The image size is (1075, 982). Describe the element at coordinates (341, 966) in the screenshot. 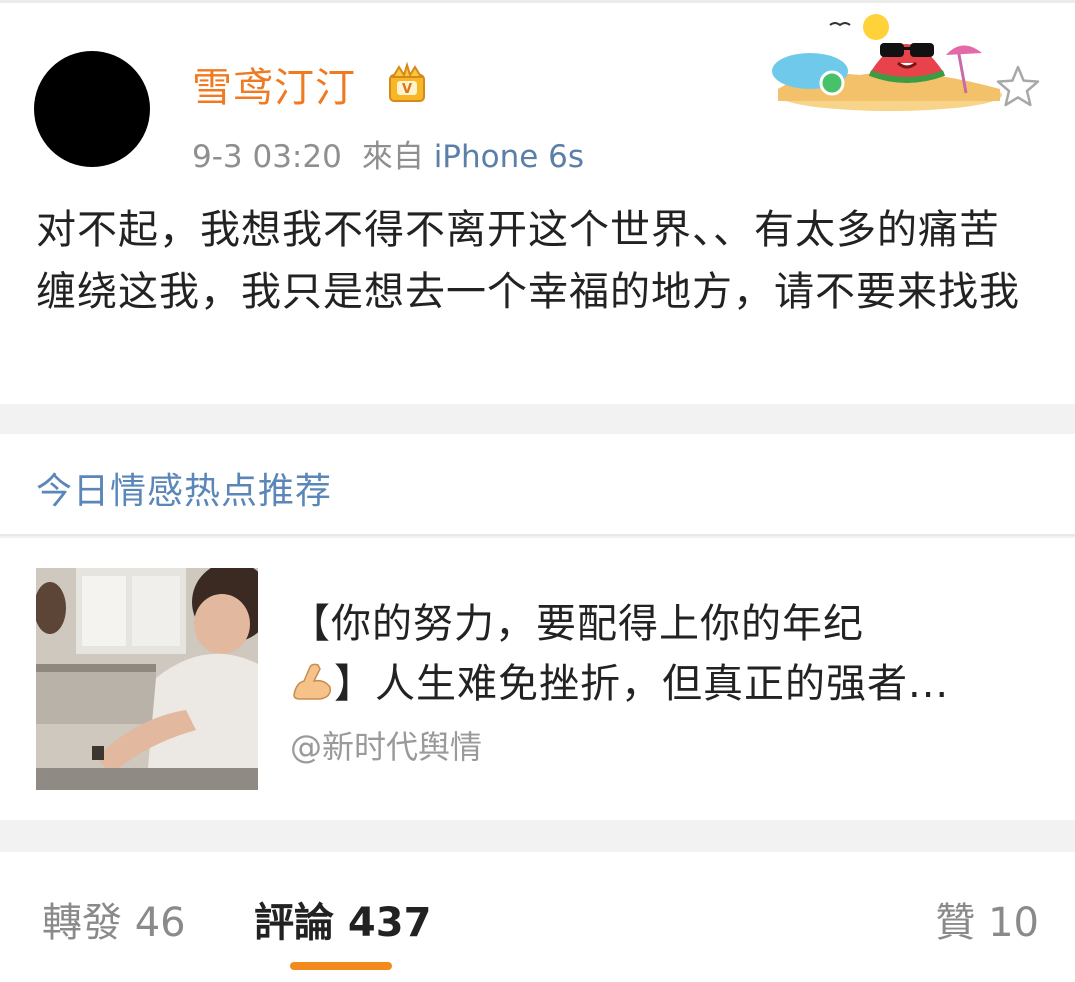

I see `active-tab-indicator` at that location.